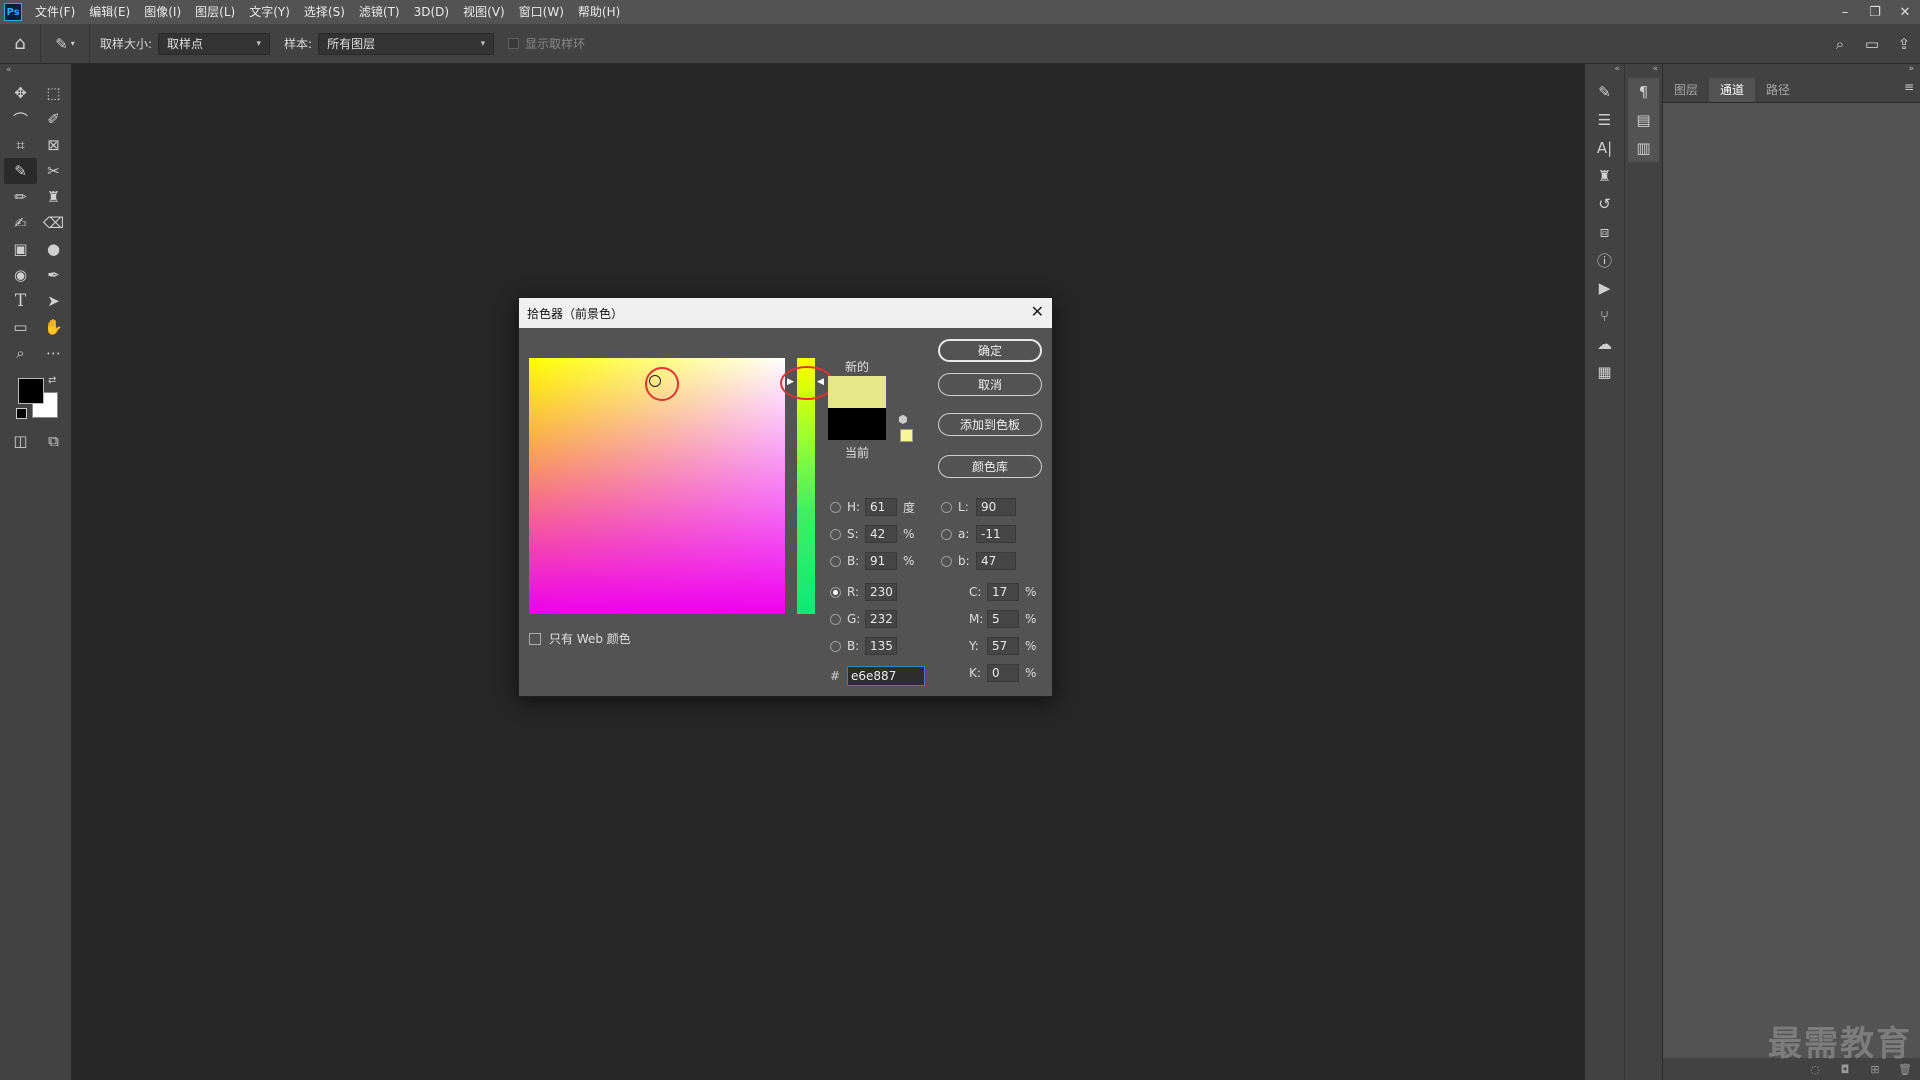 The image size is (1920, 1080). I want to click on saturation-radio, so click(835, 534).